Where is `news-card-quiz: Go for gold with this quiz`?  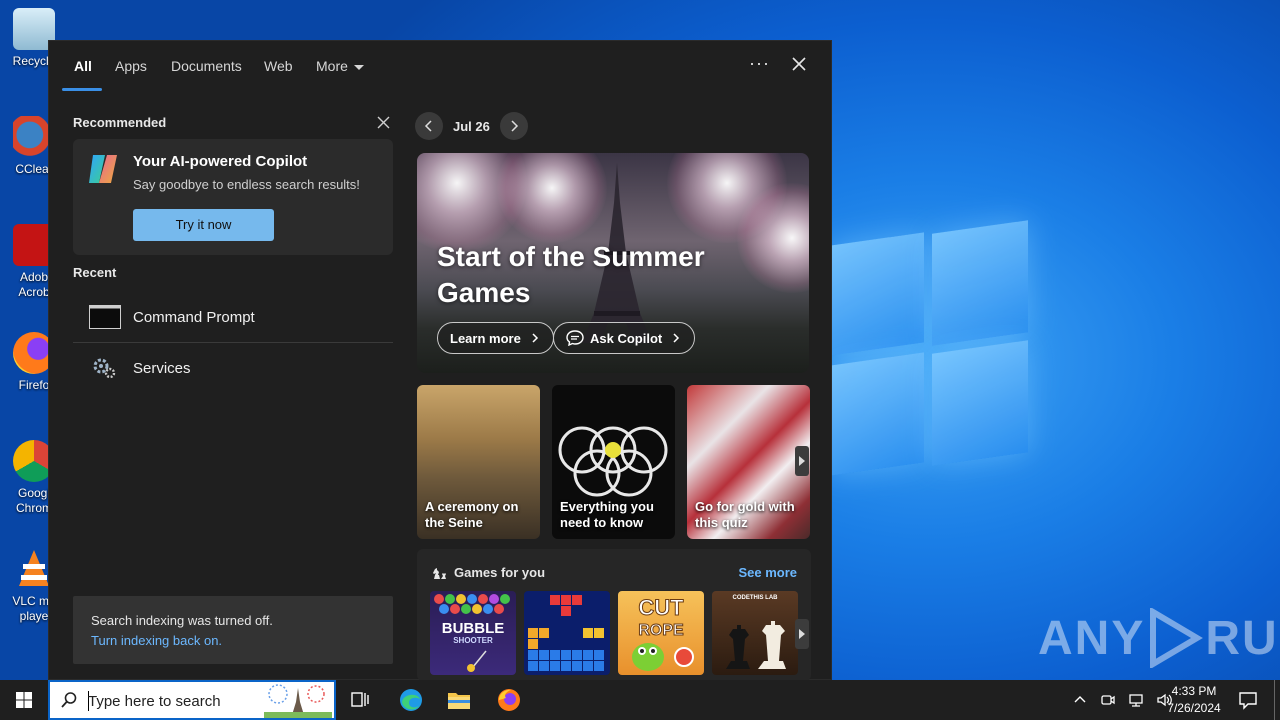 news-card-quiz: Go for gold with this quiz is located at coordinates (748, 462).